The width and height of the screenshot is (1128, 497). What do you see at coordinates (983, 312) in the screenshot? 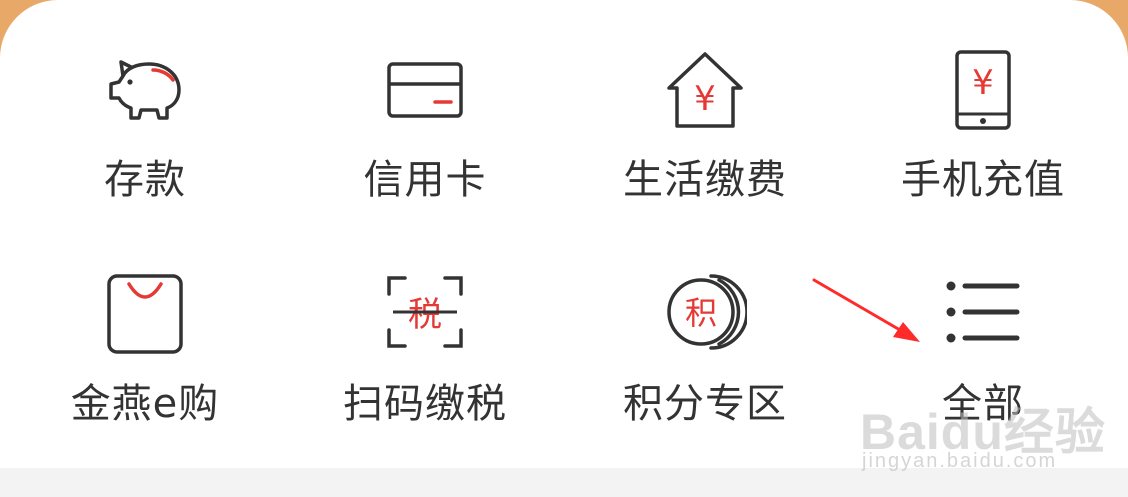
I see `list-icon` at bounding box center [983, 312].